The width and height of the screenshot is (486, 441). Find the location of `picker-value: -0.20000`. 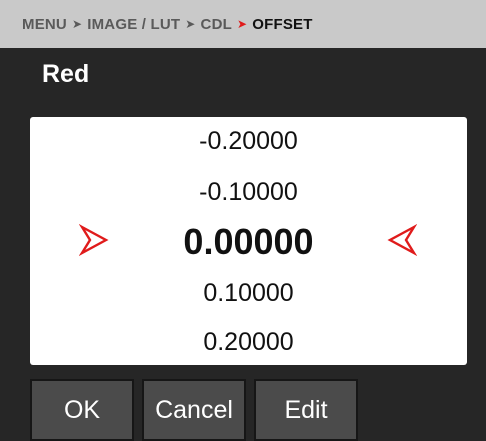

picker-value: -0.20000 is located at coordinates (248, 141).